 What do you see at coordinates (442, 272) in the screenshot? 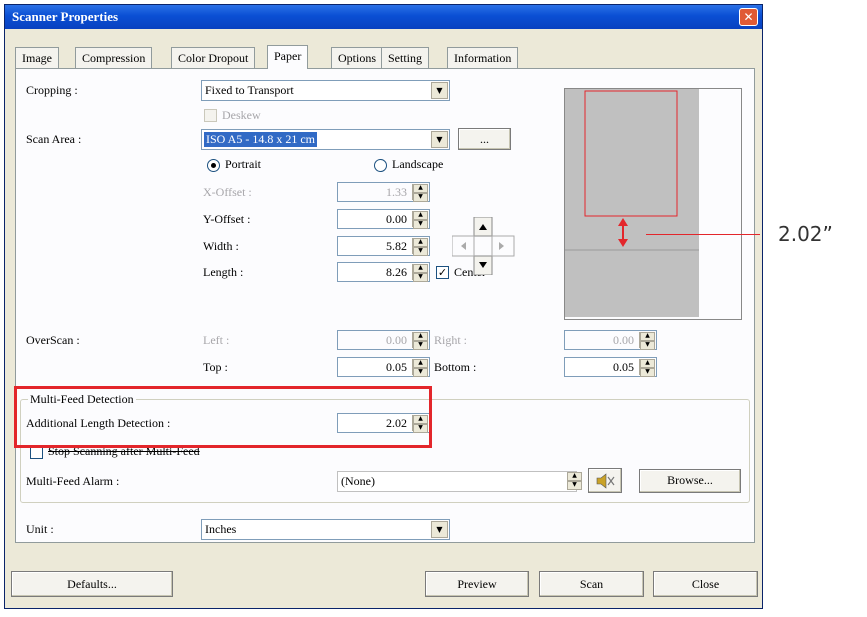
I see `center-checkbox: ✓` at bounding box center [442, 272].